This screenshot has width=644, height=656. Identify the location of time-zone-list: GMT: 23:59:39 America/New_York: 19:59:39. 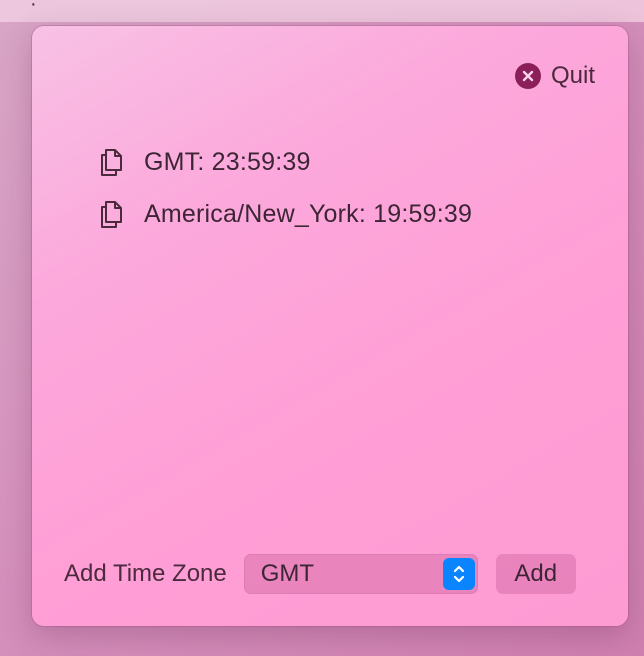
(285, 188).